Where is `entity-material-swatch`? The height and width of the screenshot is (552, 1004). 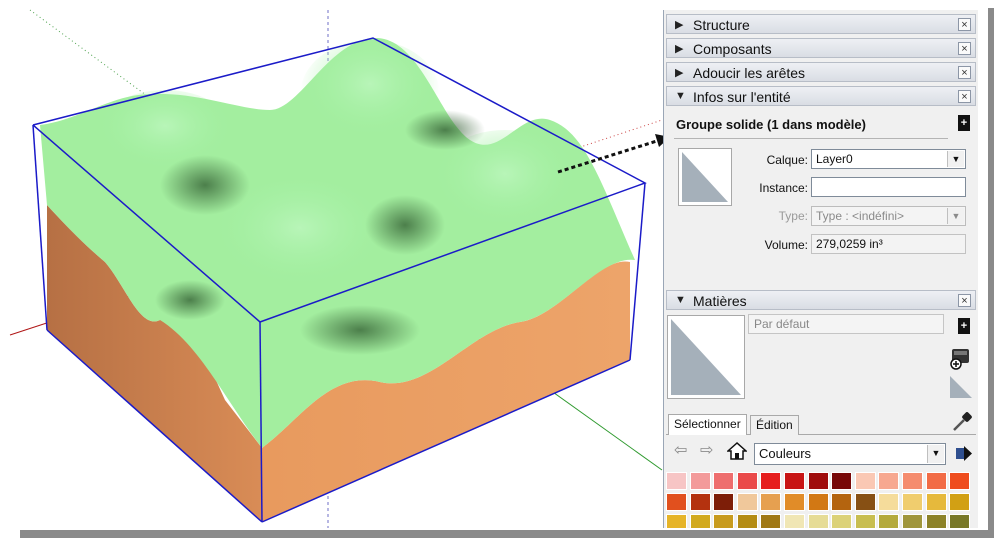 entity-material-swatch is located at coordinates (705, 177).